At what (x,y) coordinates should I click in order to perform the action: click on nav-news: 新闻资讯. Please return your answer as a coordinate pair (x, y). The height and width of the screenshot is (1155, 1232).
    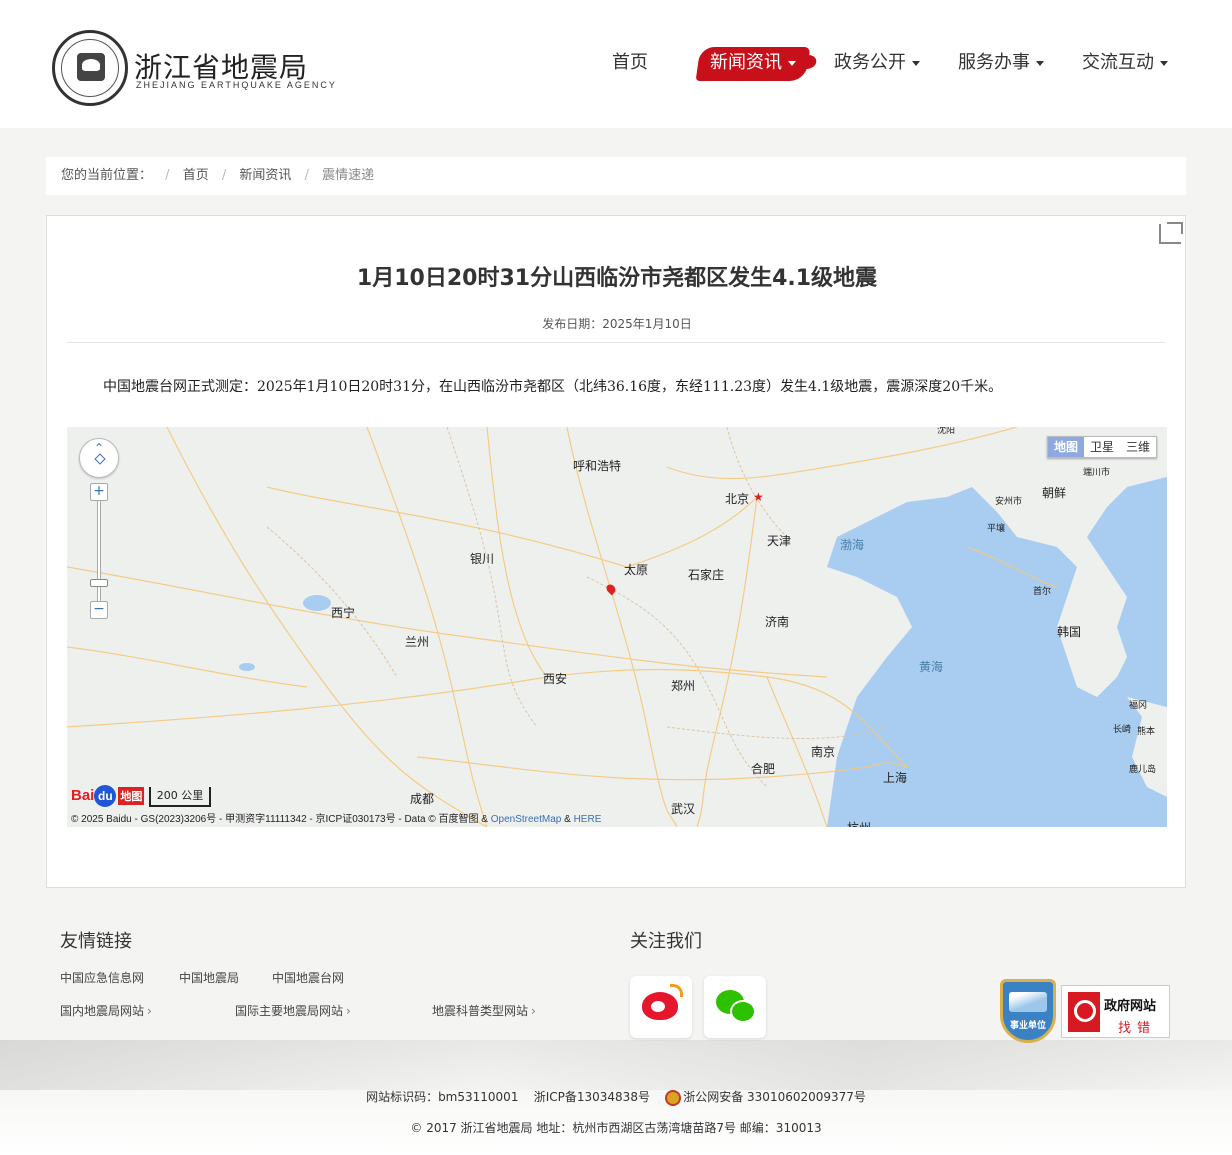
    Looking at the image, I should click on (753, 63).